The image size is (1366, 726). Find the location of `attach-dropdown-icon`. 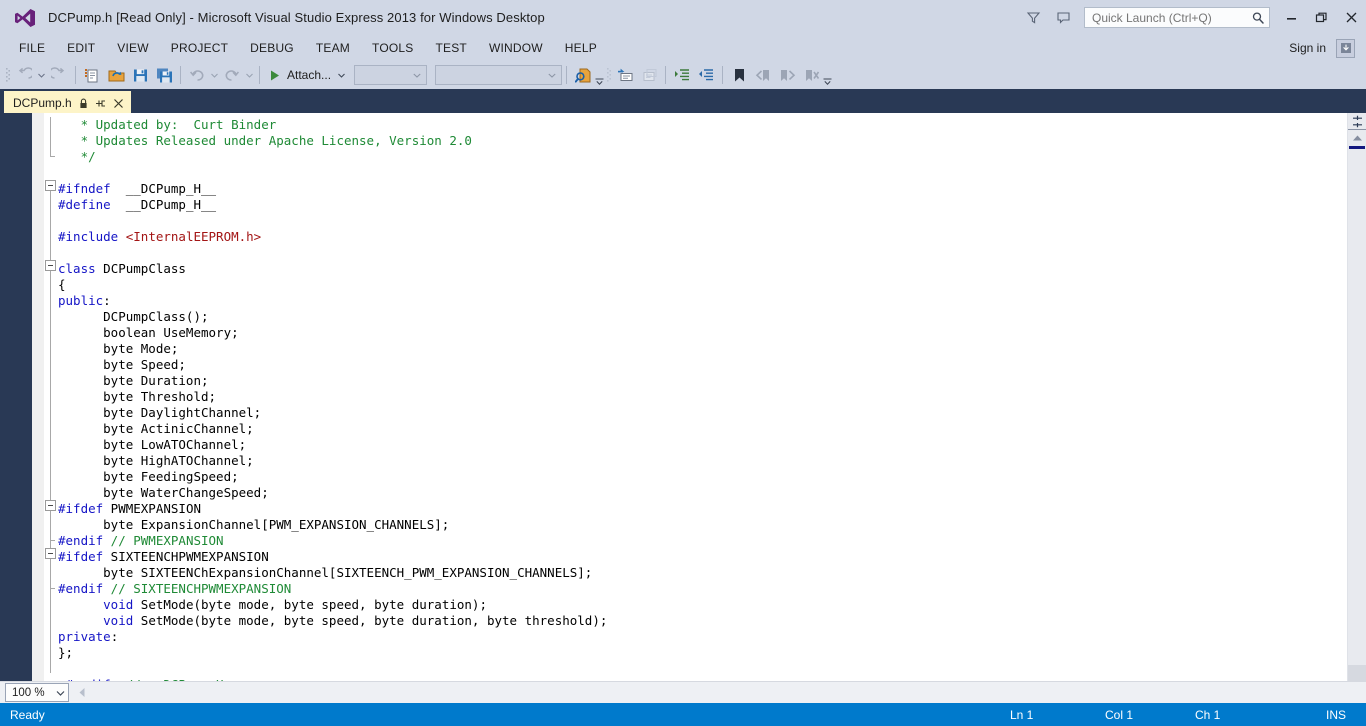

attach-dropdown-icon is located at coordinates (341, 75).